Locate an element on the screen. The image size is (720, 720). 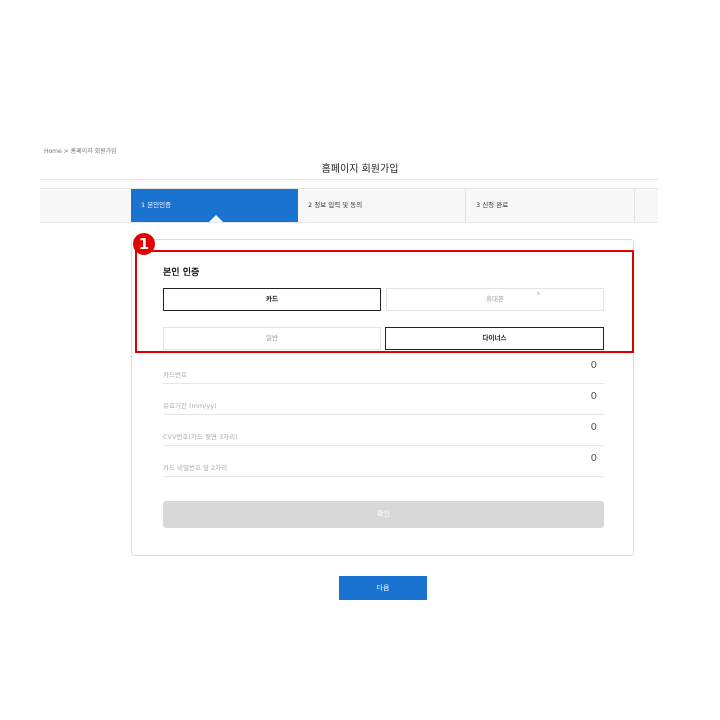
step-2-info-consent: 2 정보 입력 및 동의 is located at coordinates (335, 205).